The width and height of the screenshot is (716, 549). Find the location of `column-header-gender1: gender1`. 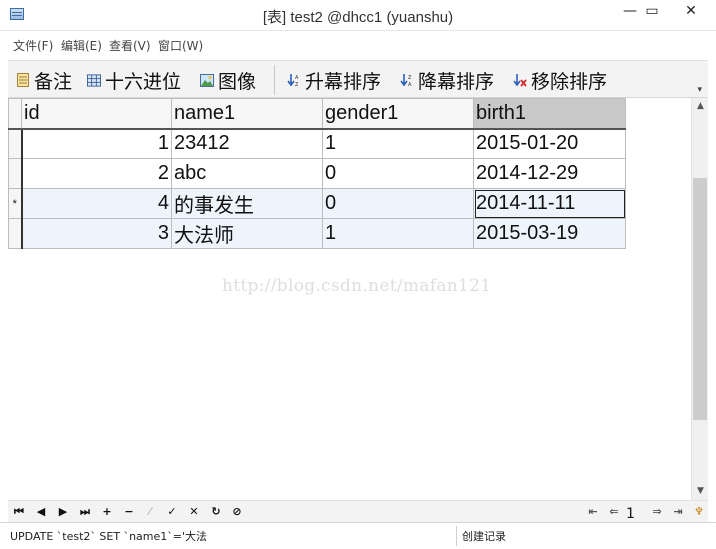

column-header-gender1: gender1 is located at coordinates (398, 114).